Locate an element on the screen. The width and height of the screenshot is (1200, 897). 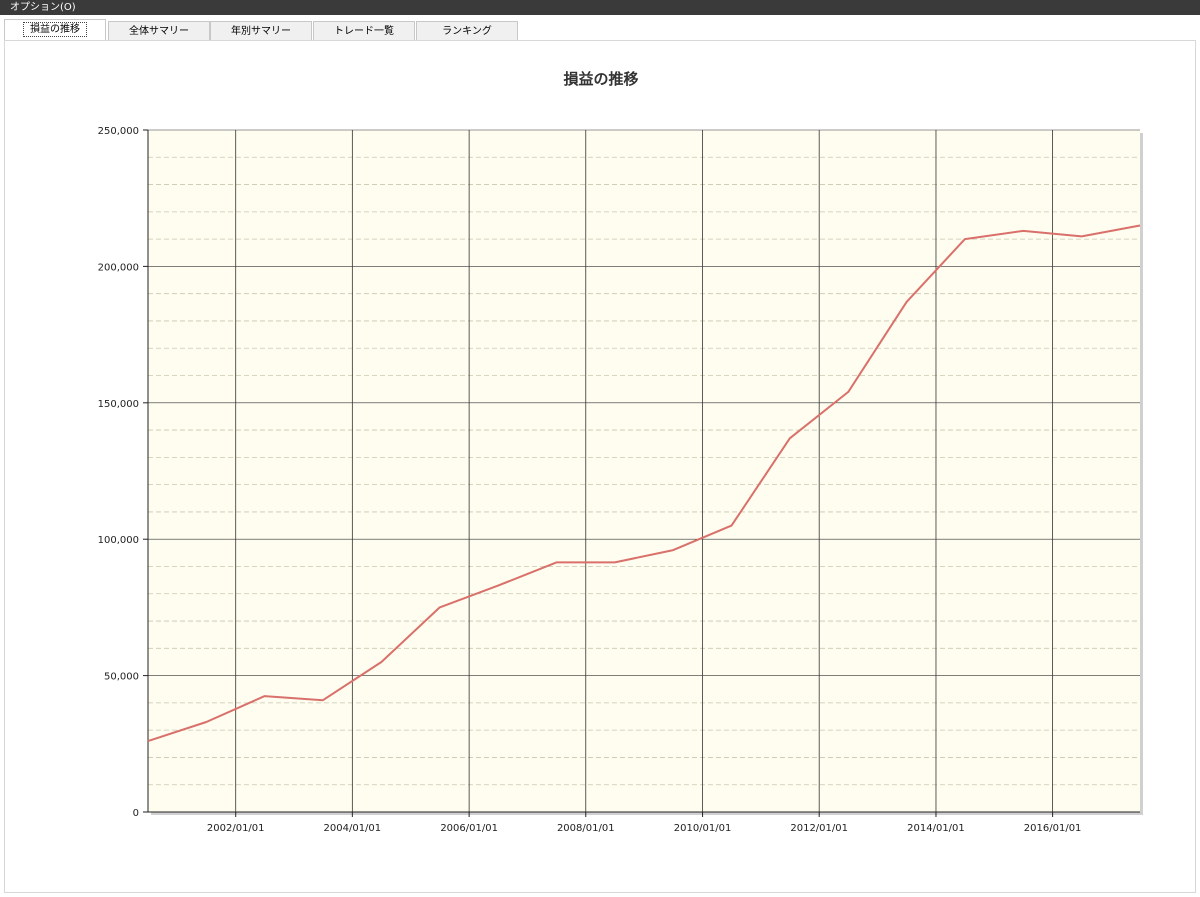
y-tick-label: 250,000 is located at coordinates (118, 131).